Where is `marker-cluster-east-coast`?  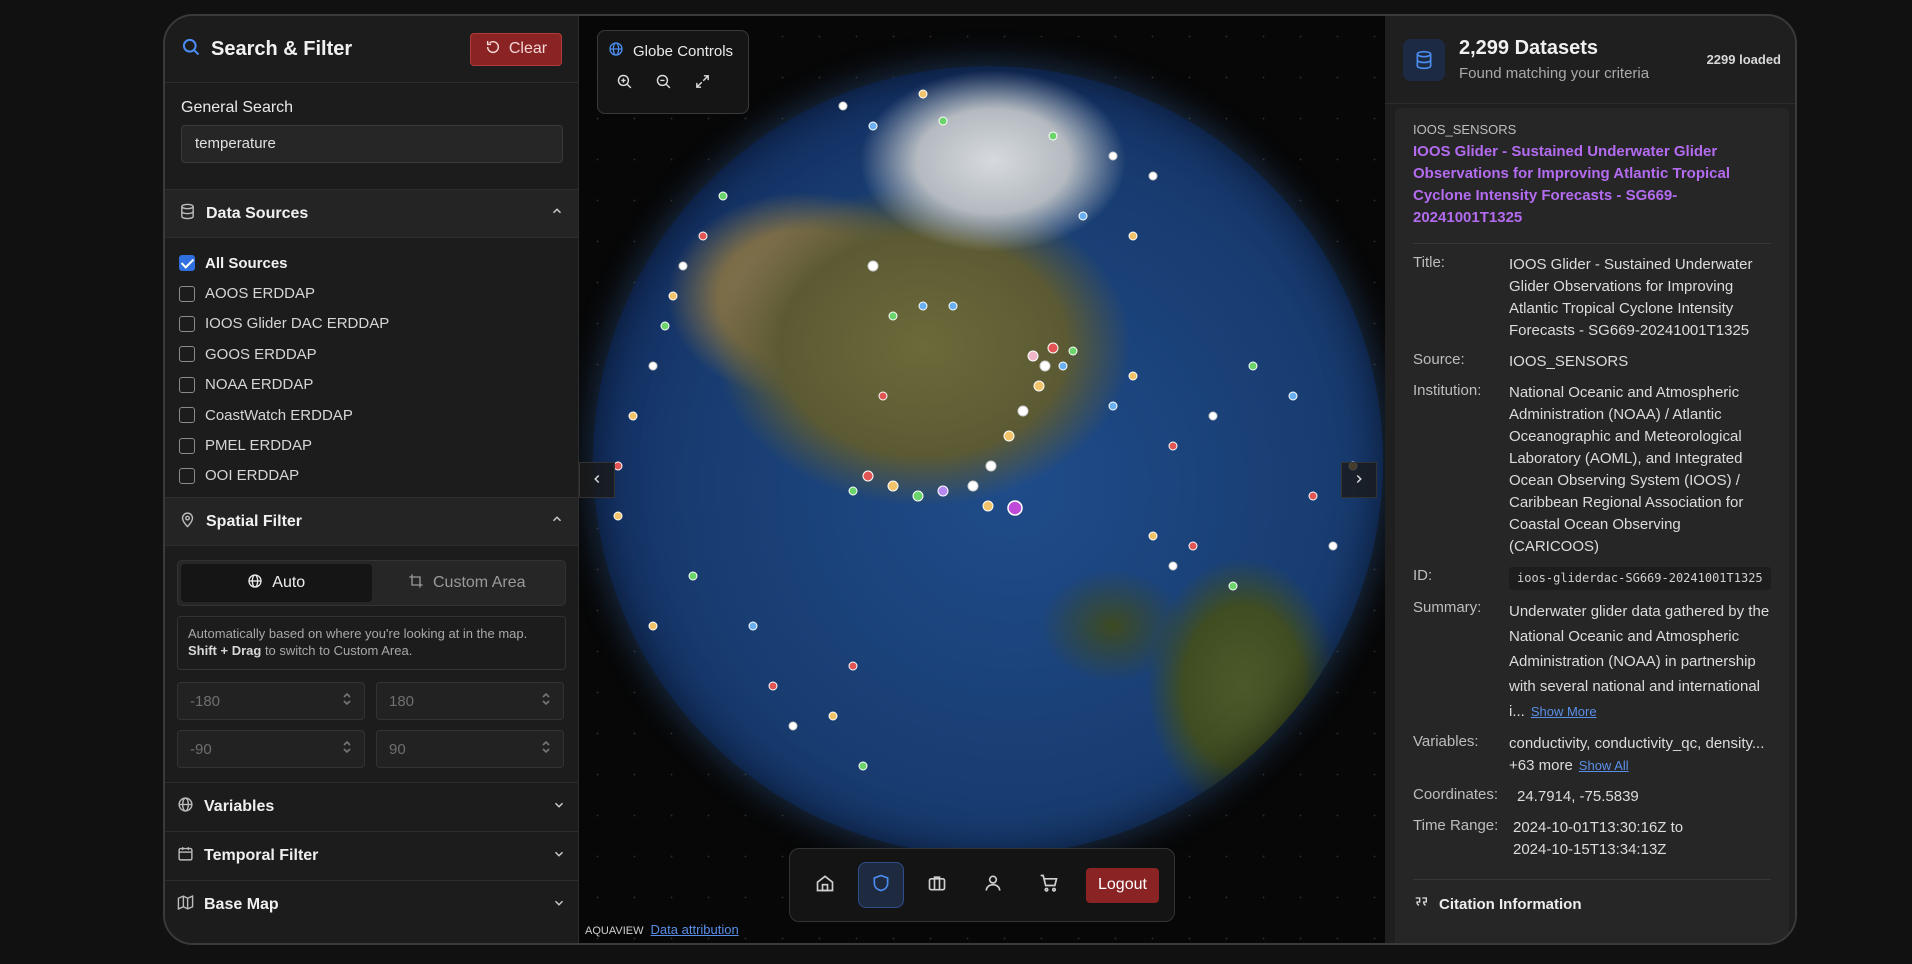
marker-cluster-east-coast is located at coordinates (1031, 407).